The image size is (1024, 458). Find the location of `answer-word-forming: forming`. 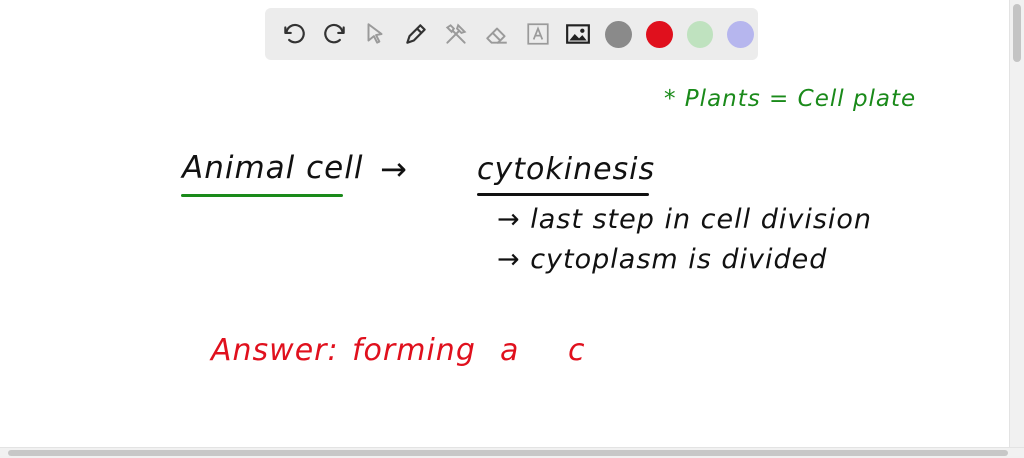

answer-word-forming: forming is located at coordinates (414, 350).